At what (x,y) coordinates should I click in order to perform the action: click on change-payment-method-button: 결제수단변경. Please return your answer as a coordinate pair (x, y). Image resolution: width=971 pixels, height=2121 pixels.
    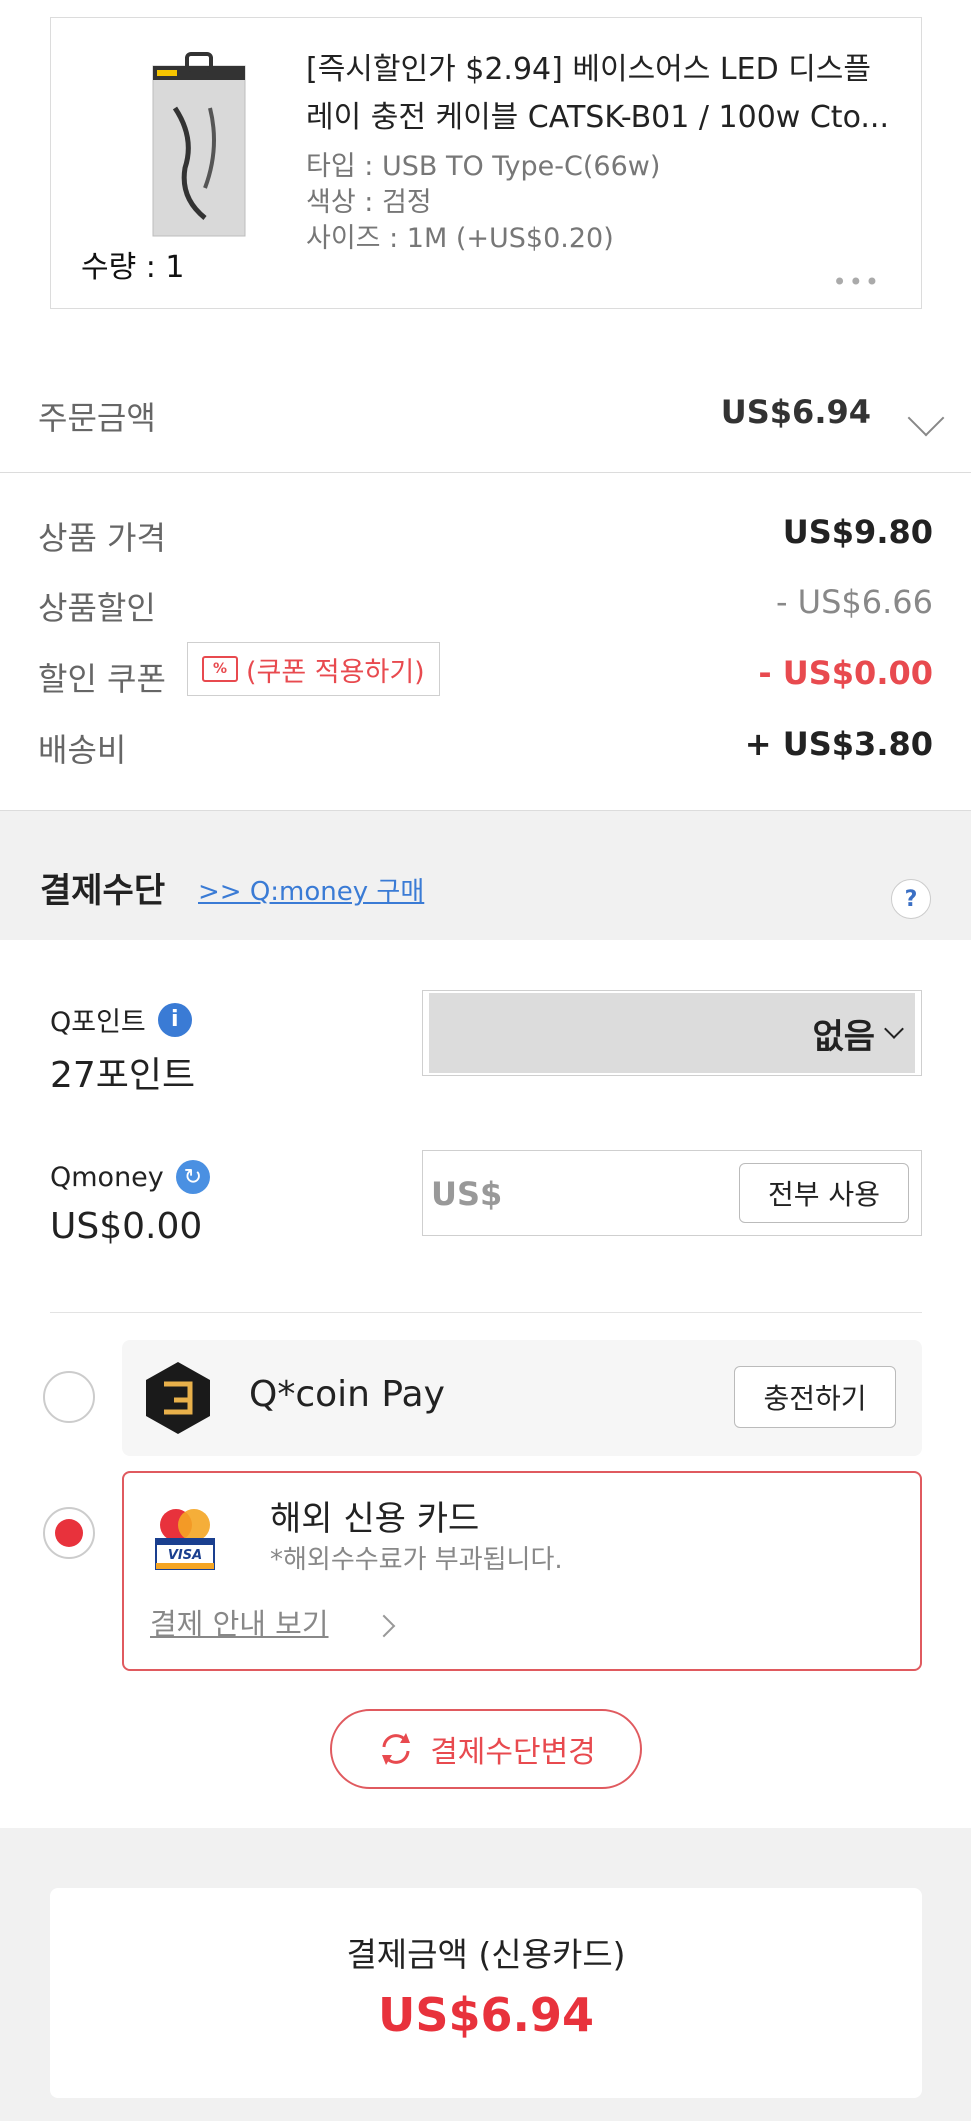
    Looking at the image, I should click on (486, 1749).